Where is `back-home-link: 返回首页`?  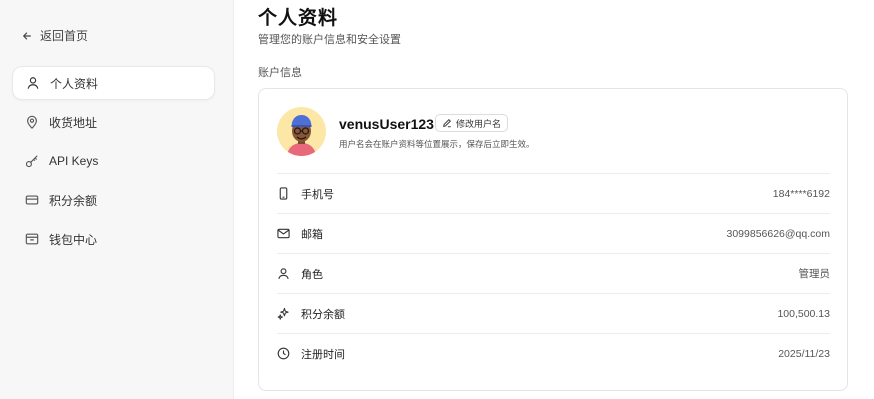 back-home-link: 返回首页 is located at coordinates (55, 35).